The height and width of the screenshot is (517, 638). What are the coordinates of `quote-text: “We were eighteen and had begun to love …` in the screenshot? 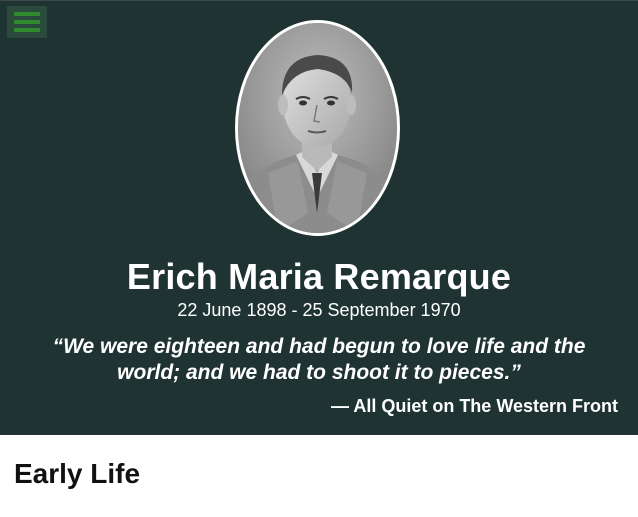 It's located at (319, 359).